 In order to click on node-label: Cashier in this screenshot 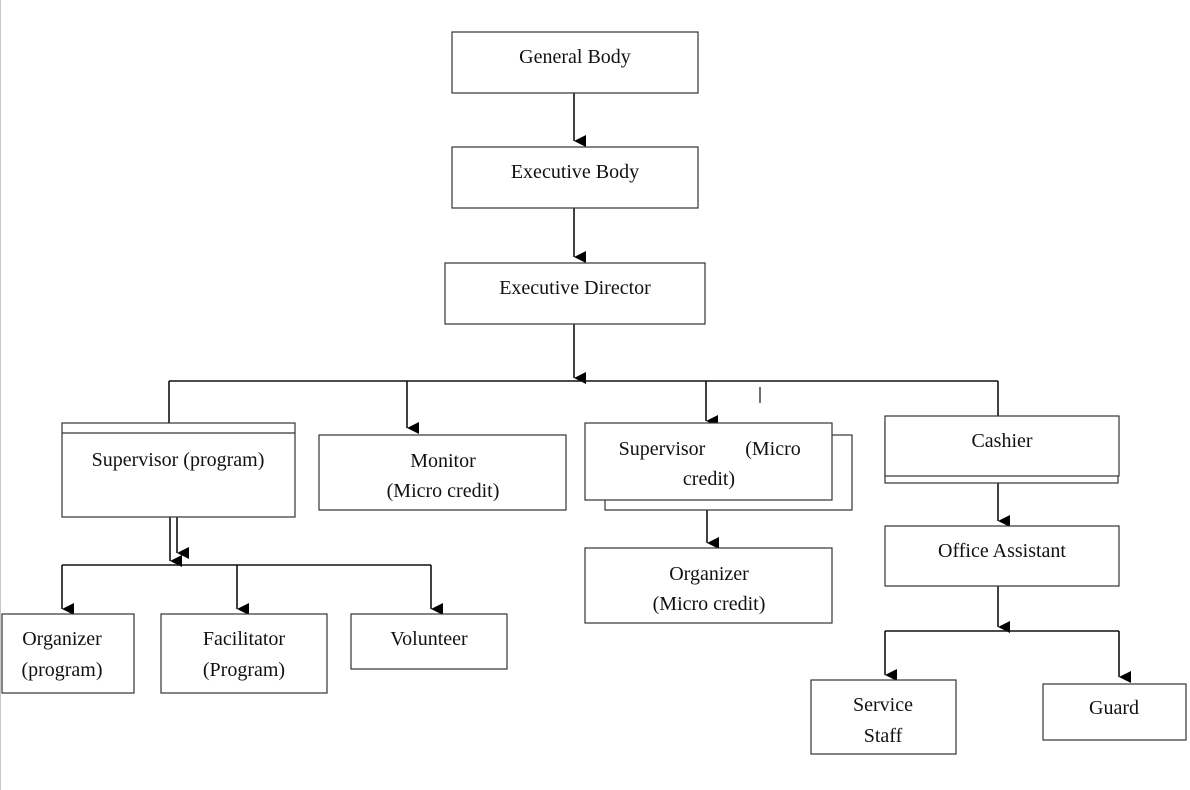, I will do `click(1001, 441)`.